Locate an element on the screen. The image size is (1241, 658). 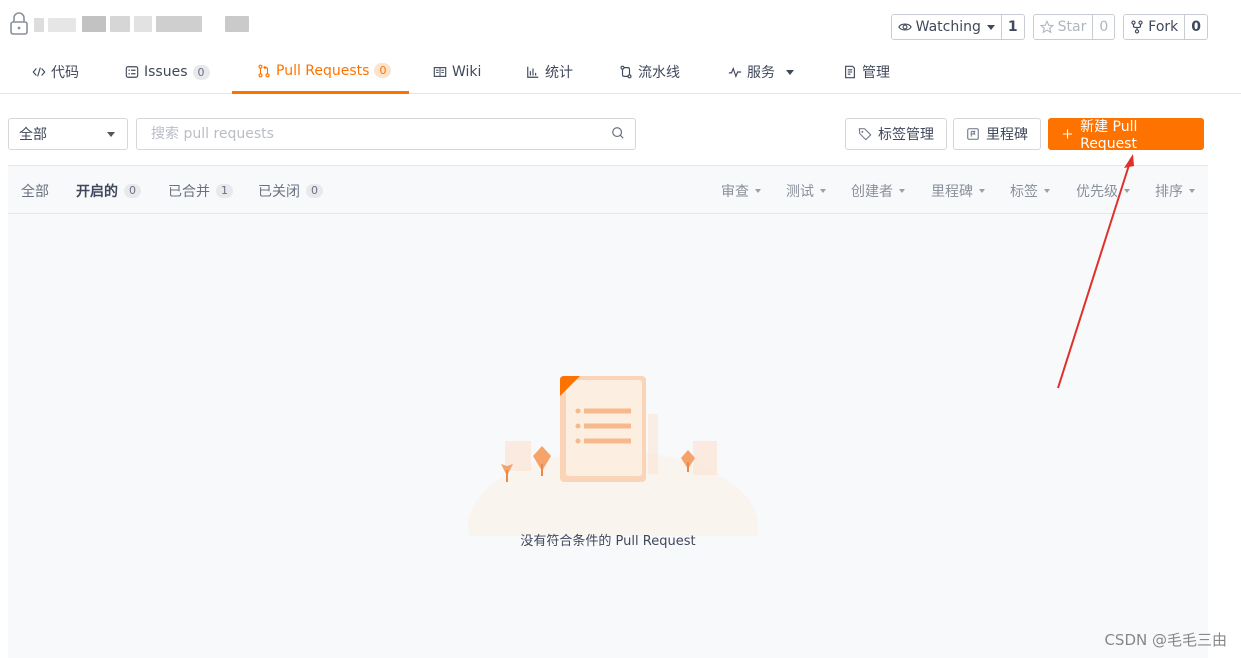
state-tab-closed: 已关闭 0 is located at coordinates (290, 191).